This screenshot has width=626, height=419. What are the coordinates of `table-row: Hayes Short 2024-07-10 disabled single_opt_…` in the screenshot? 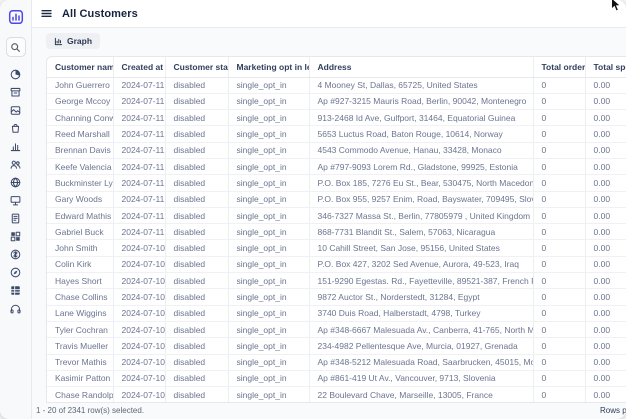 It's located at (336, 281).